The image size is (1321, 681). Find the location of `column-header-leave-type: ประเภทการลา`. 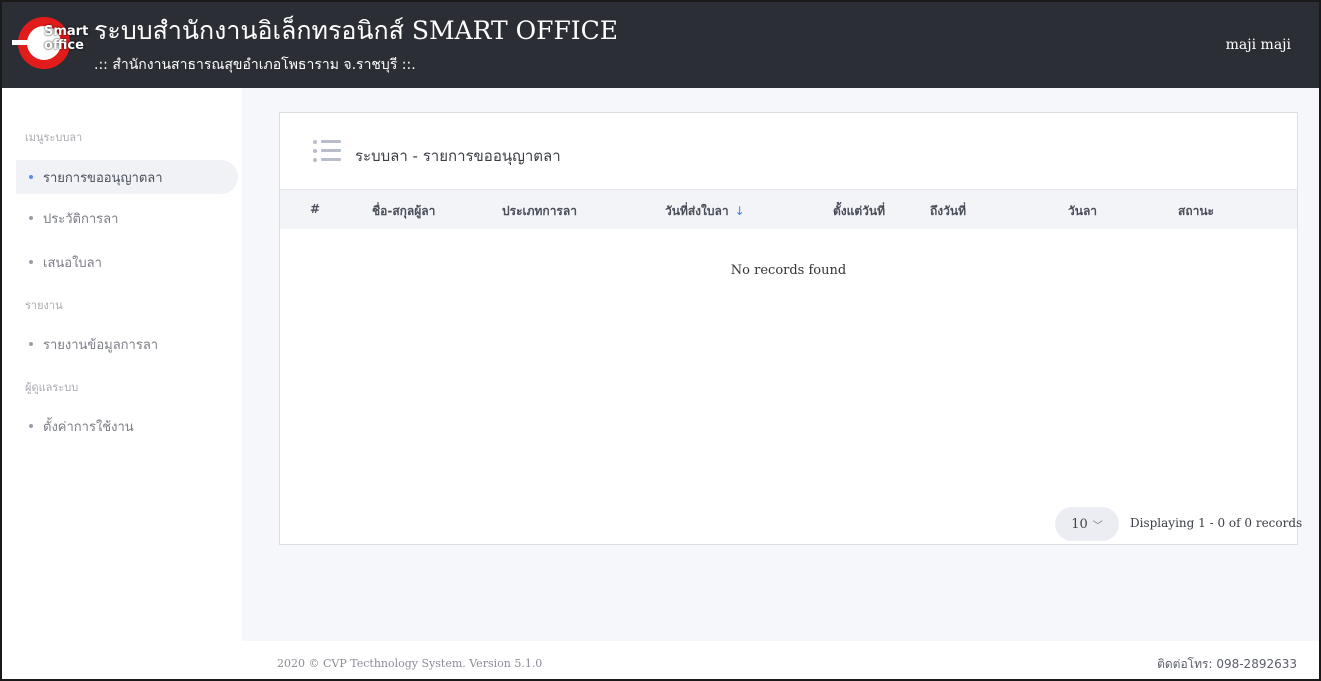

column-header-leave-type: ประเภทการลา is located at coordinates (539, 211).